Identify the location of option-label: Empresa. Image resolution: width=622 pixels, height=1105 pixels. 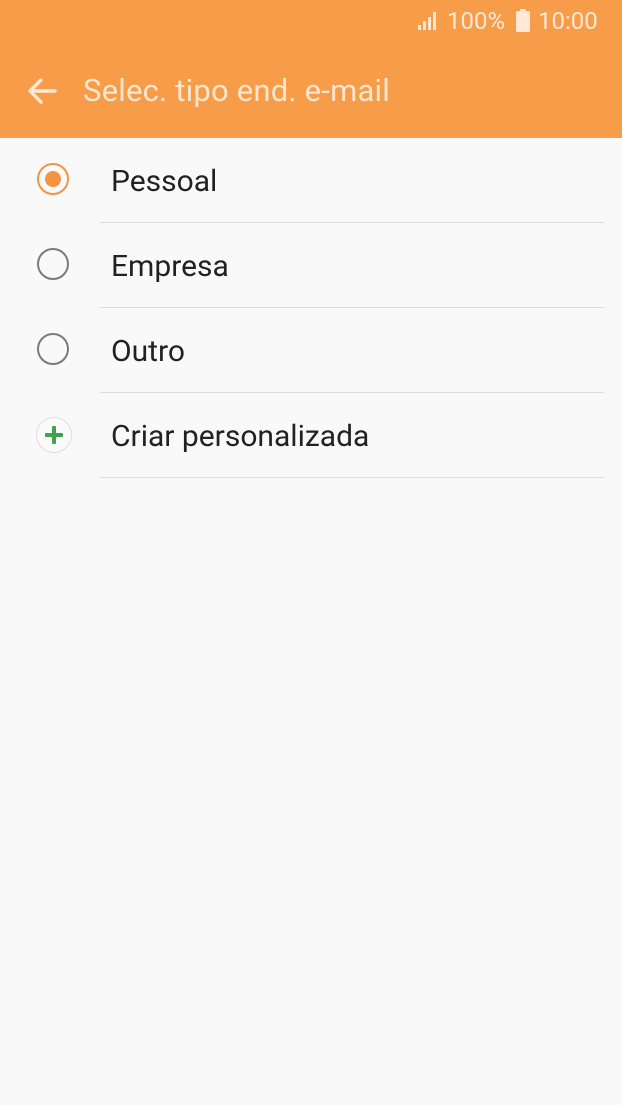
(170, 266).